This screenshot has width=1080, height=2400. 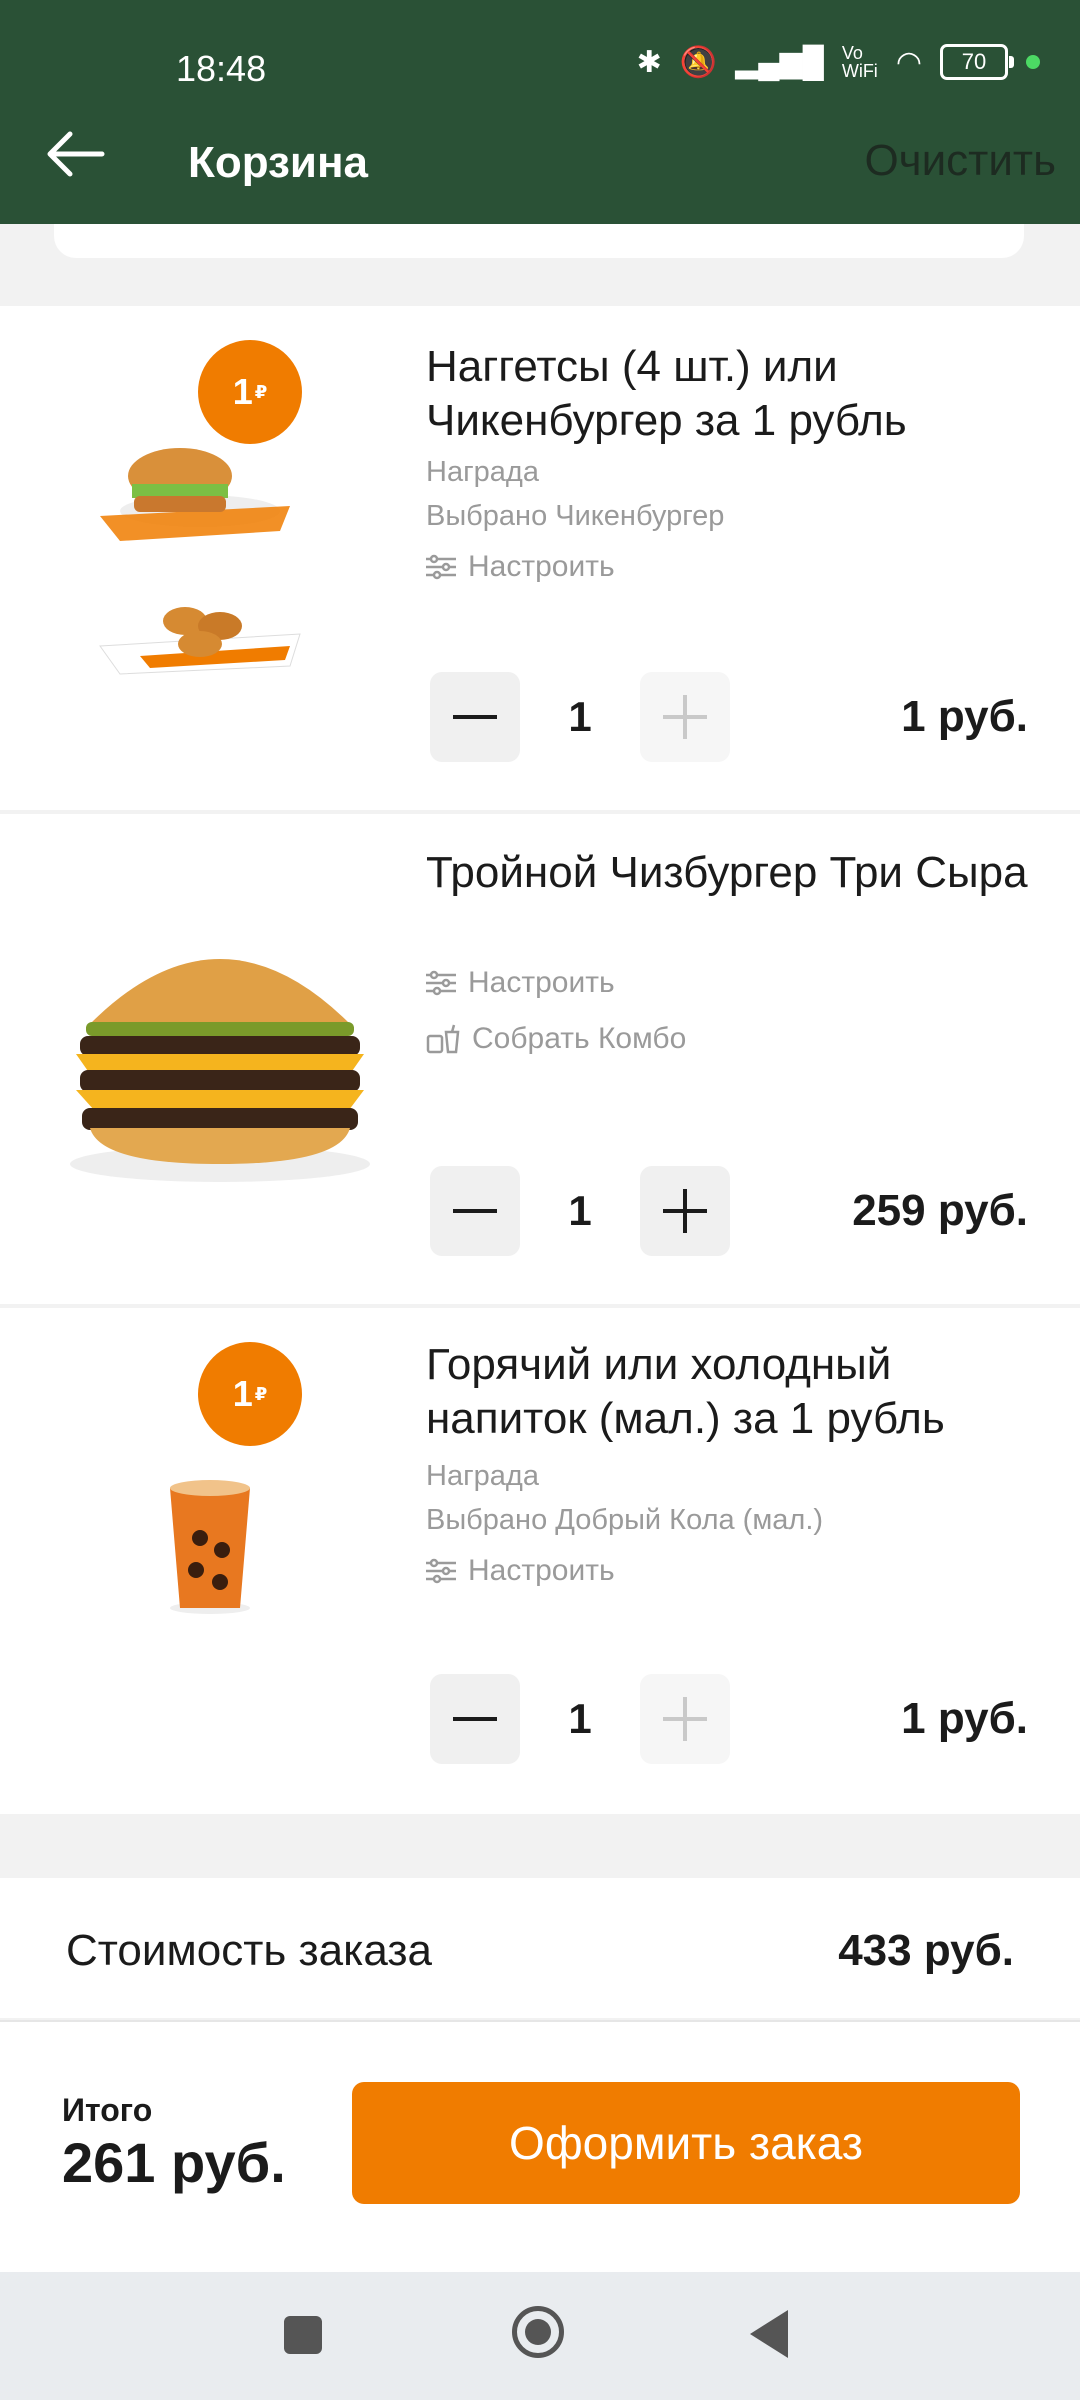 What do you see at coordinates (443, 1039) in the screenshot?
I see `combo-icon` at bounding box center [443, 1039].